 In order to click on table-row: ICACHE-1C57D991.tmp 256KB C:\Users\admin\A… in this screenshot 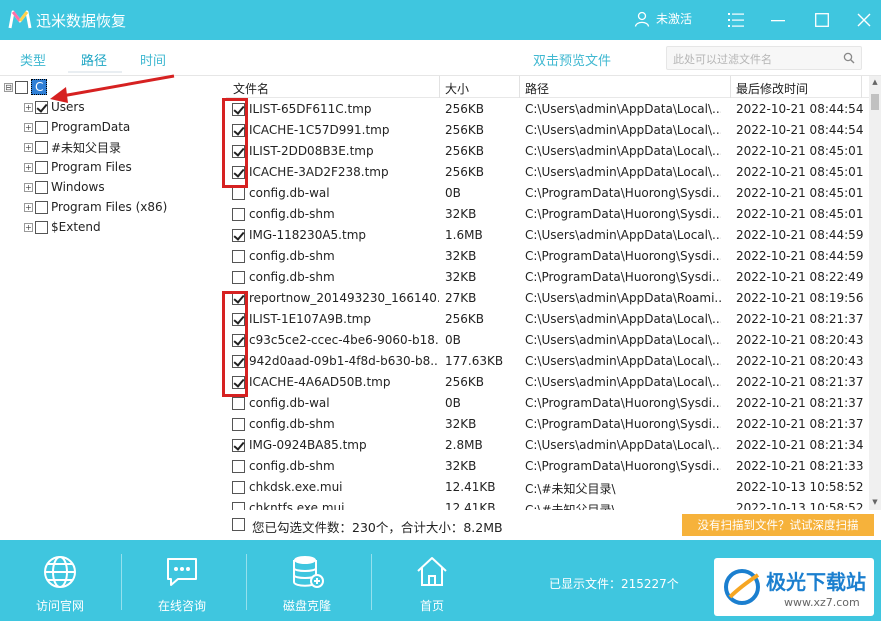, I will do `click(547, 130)`.